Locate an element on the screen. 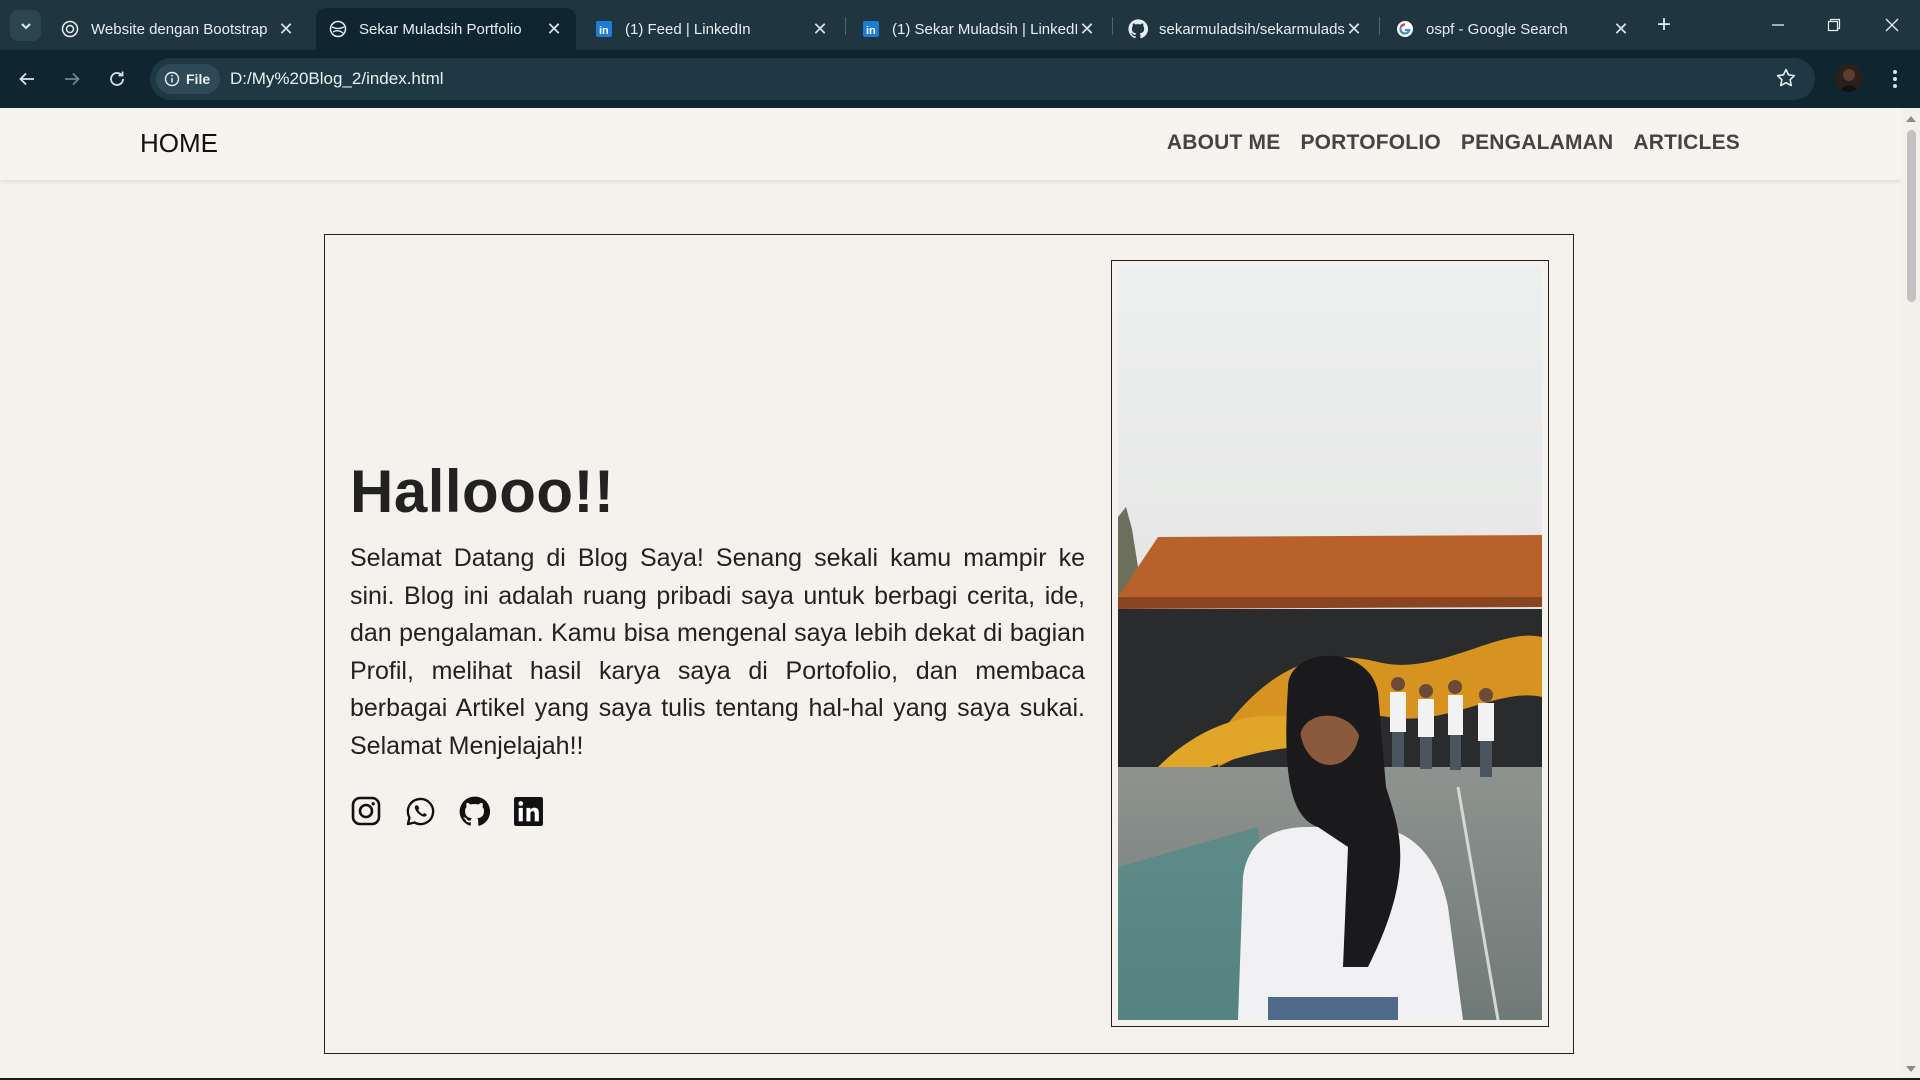 Image resolution: width=1920 pixels, height=1080 pixels. hero-heading: Hallooo!! is located at coordinates (482, 491).